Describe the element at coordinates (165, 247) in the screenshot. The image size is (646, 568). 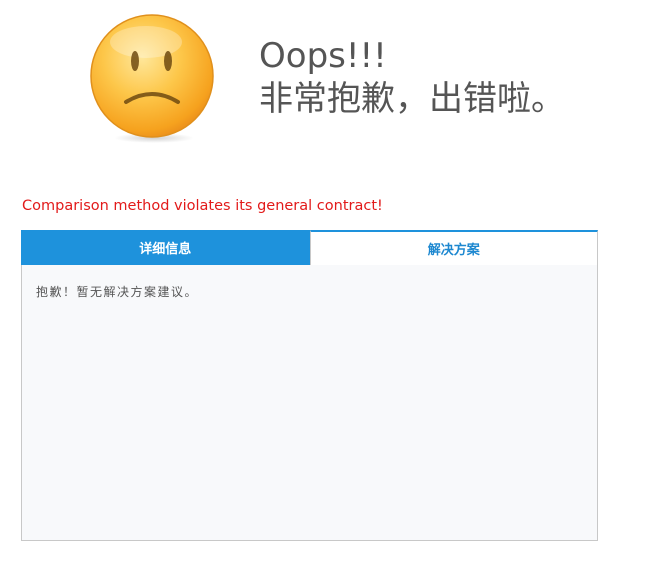
I see `tab-details: 详细信息` at that location.